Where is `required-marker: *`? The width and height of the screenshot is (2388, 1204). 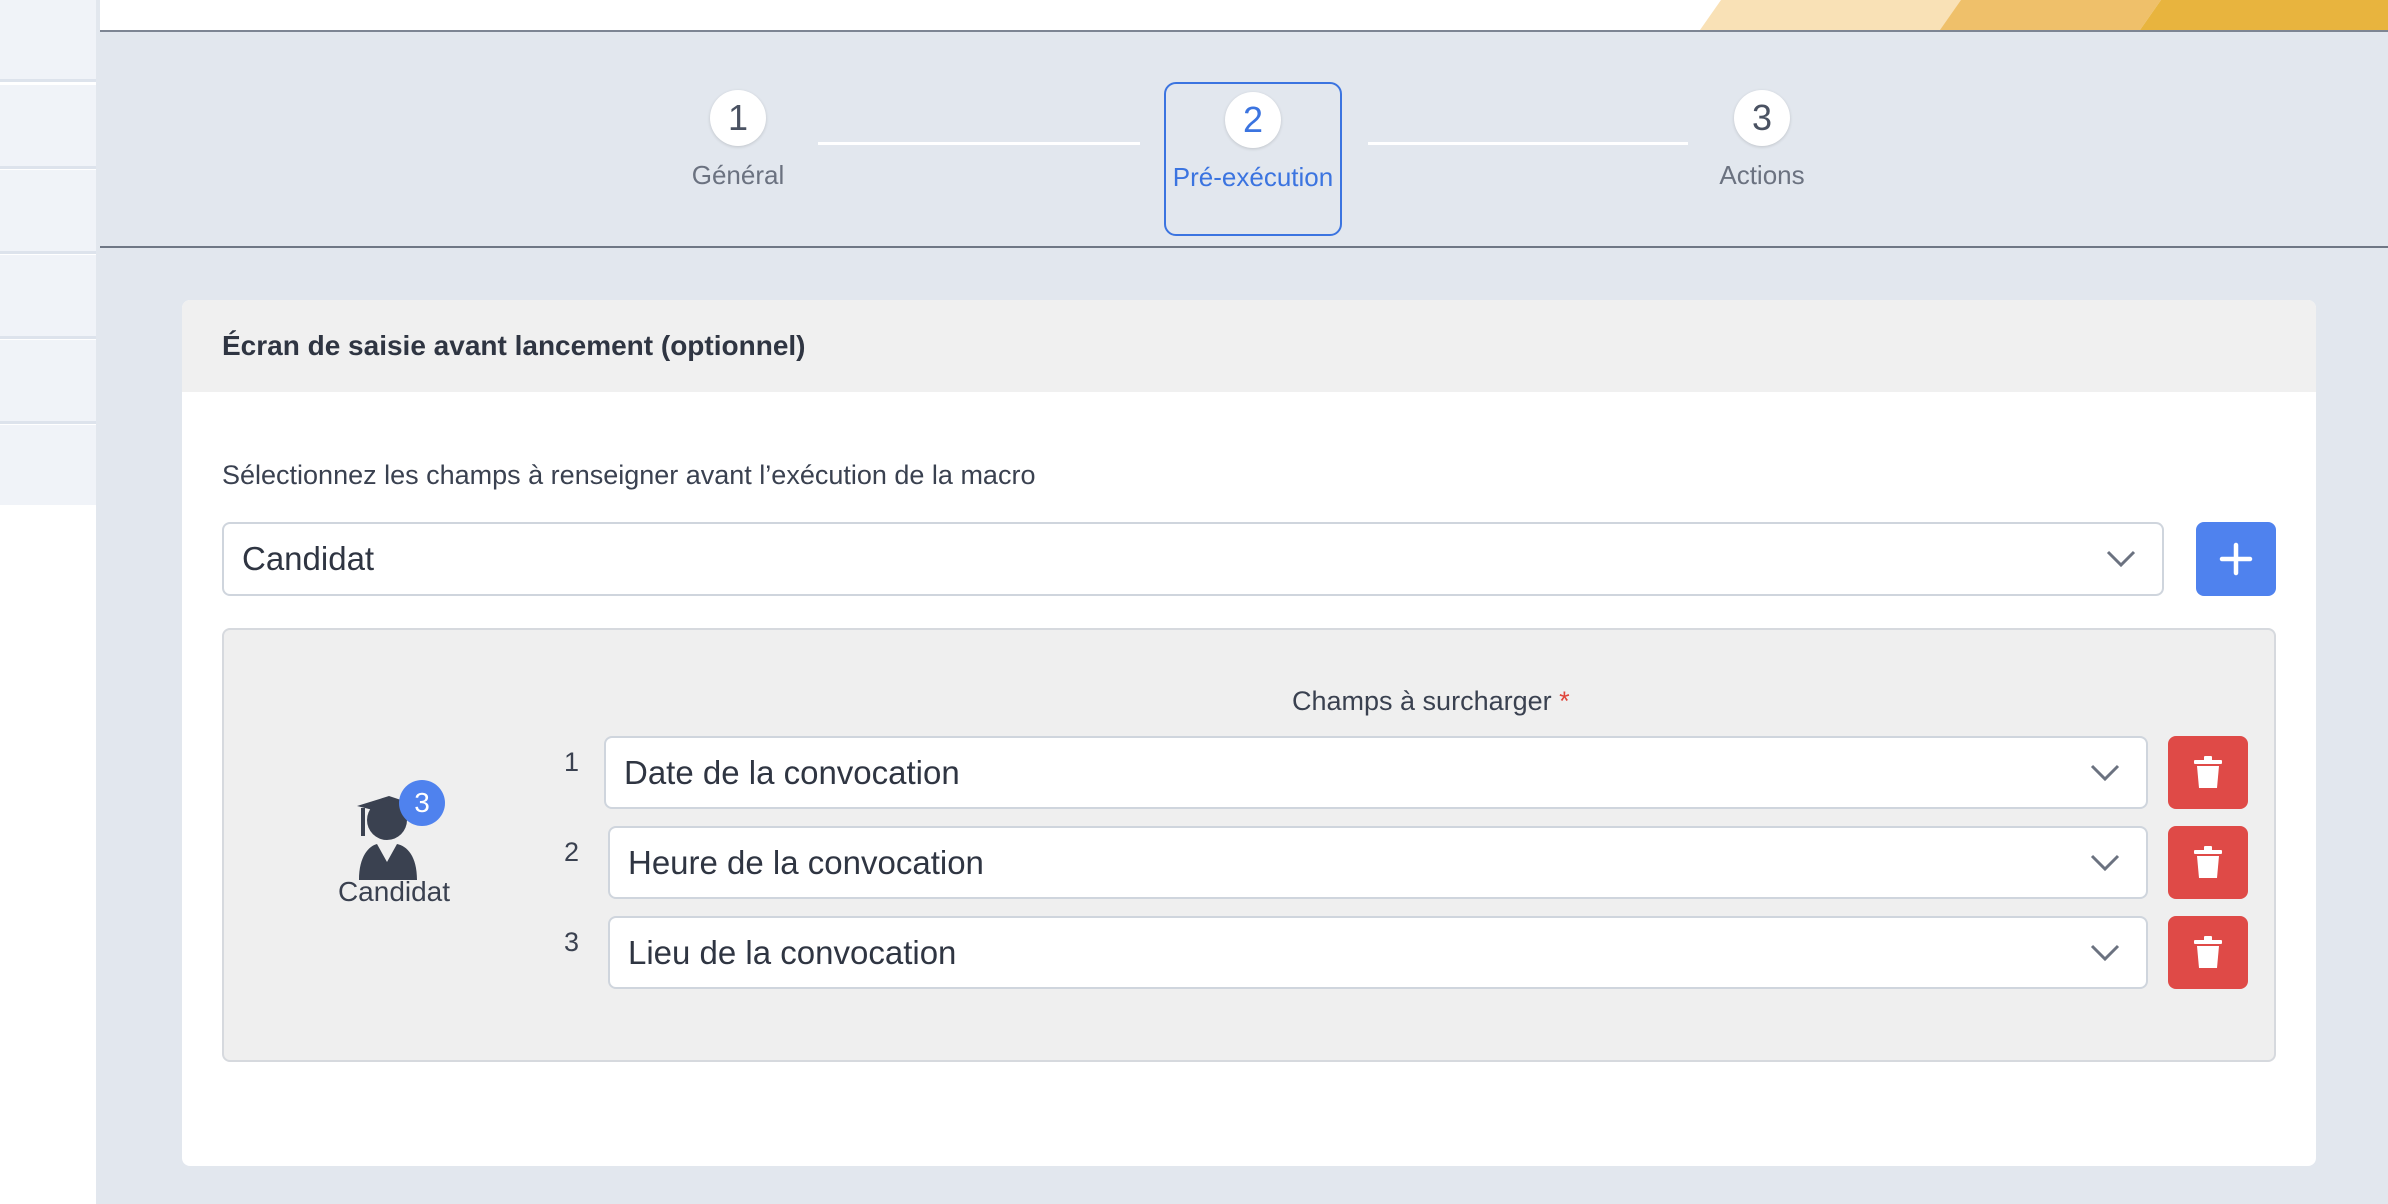
required-marker: * is located at coordinates (1564, 701).